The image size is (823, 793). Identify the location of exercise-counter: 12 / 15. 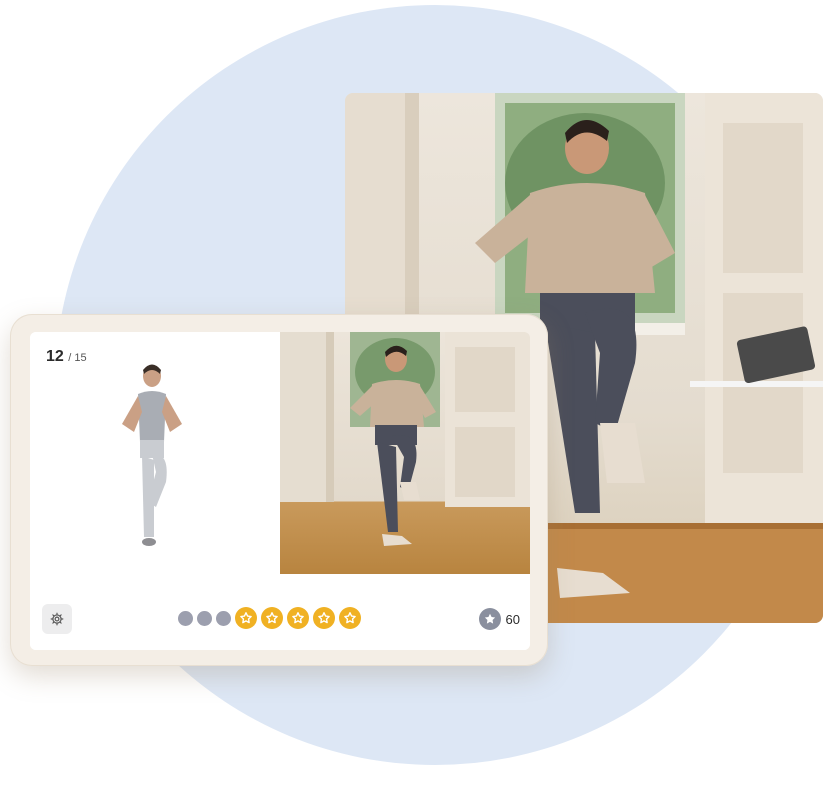
(66, 357).